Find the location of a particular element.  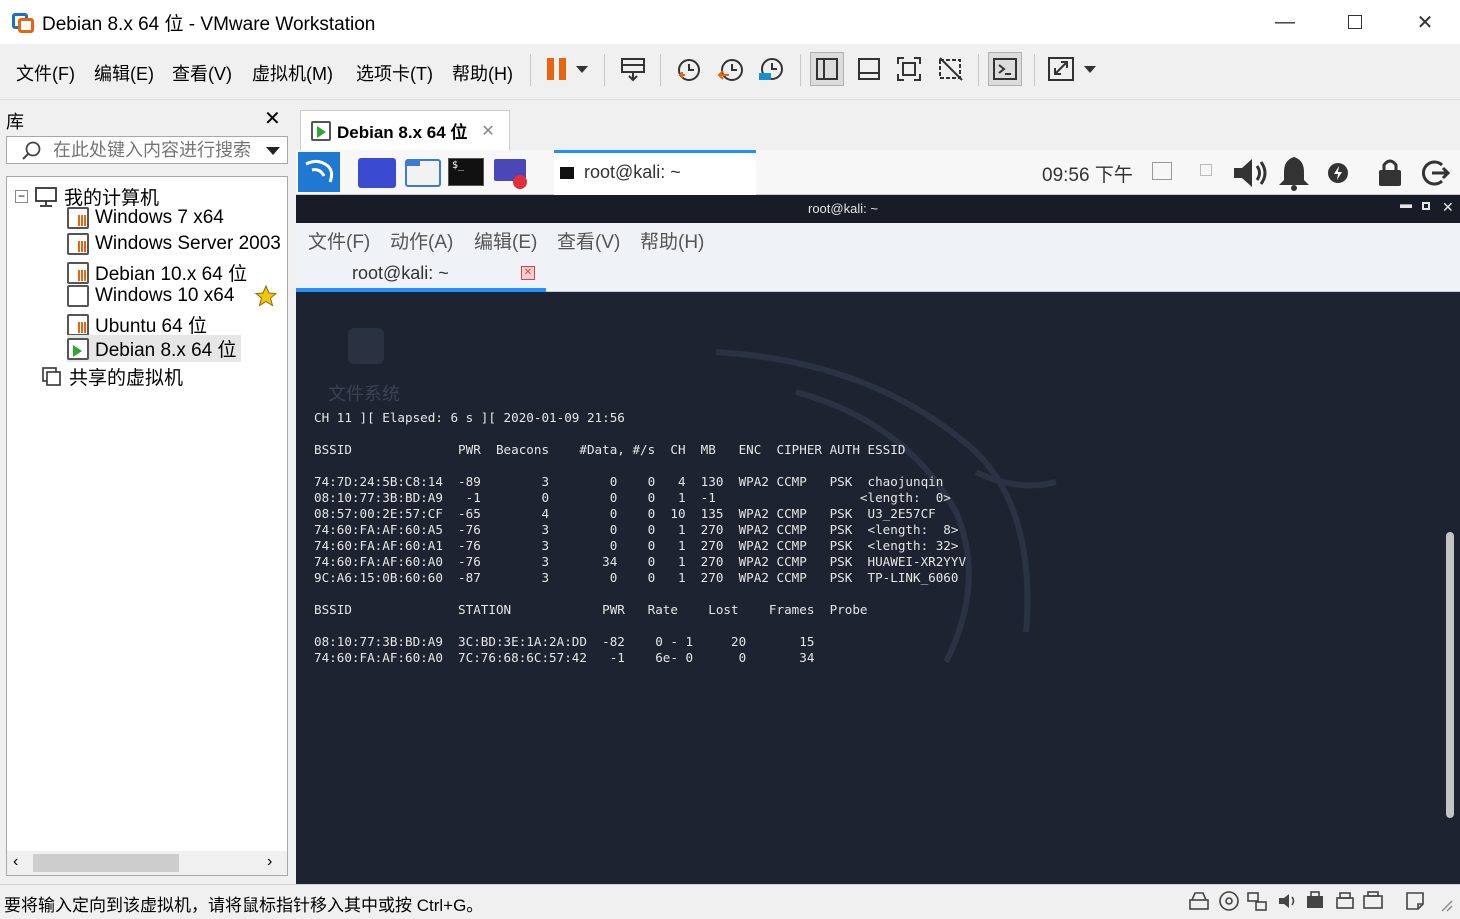

terminal-menu-file: 文件(F) is located at coordinates (339, 240).